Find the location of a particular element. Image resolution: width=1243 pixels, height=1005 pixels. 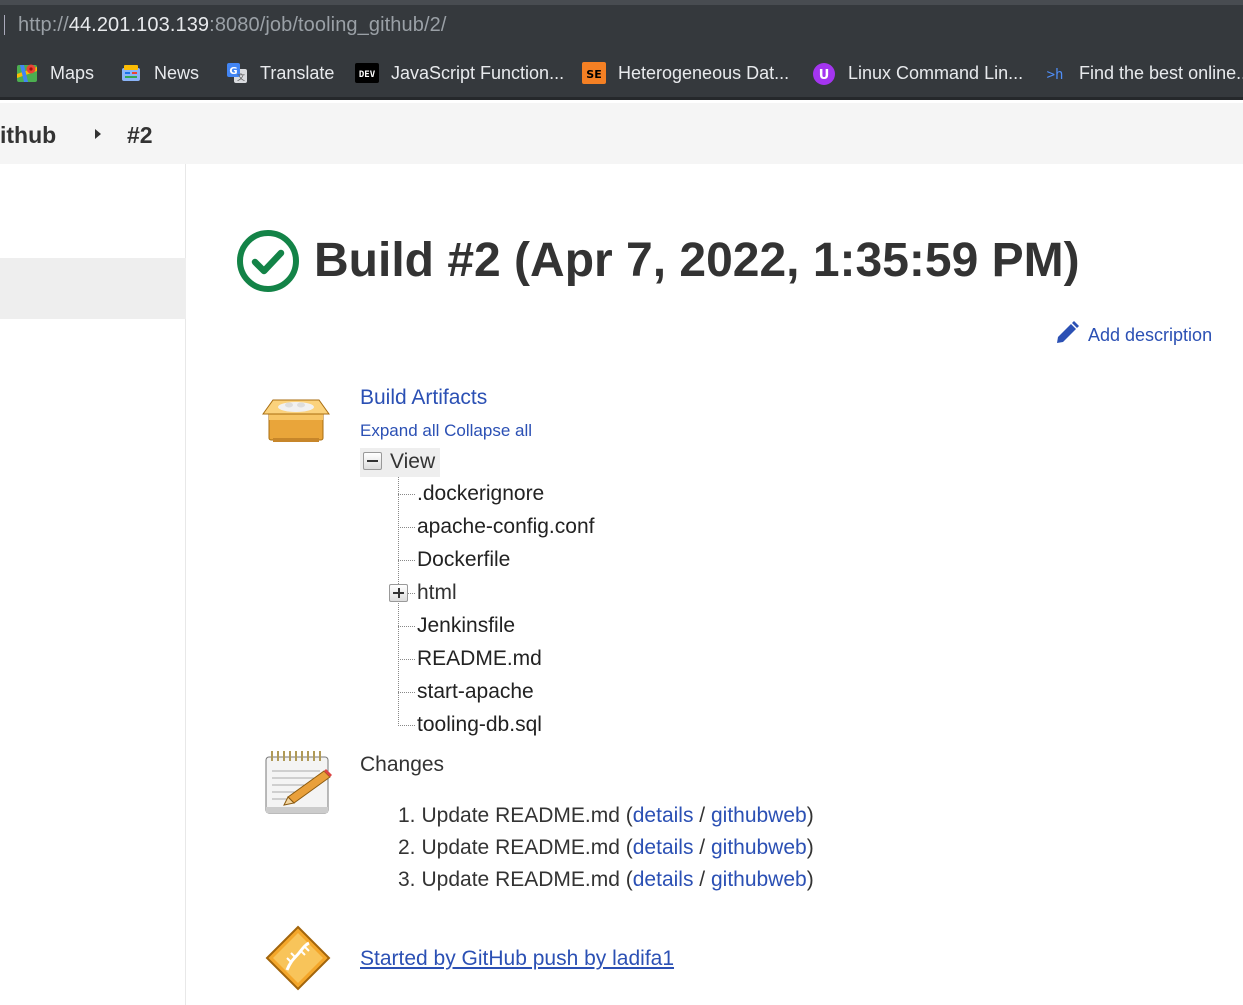

translate-icon: G文 is located at coordinates (237, 73).